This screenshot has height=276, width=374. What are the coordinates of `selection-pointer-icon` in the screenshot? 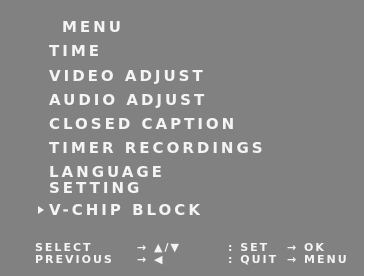 It's located at (41, 210).